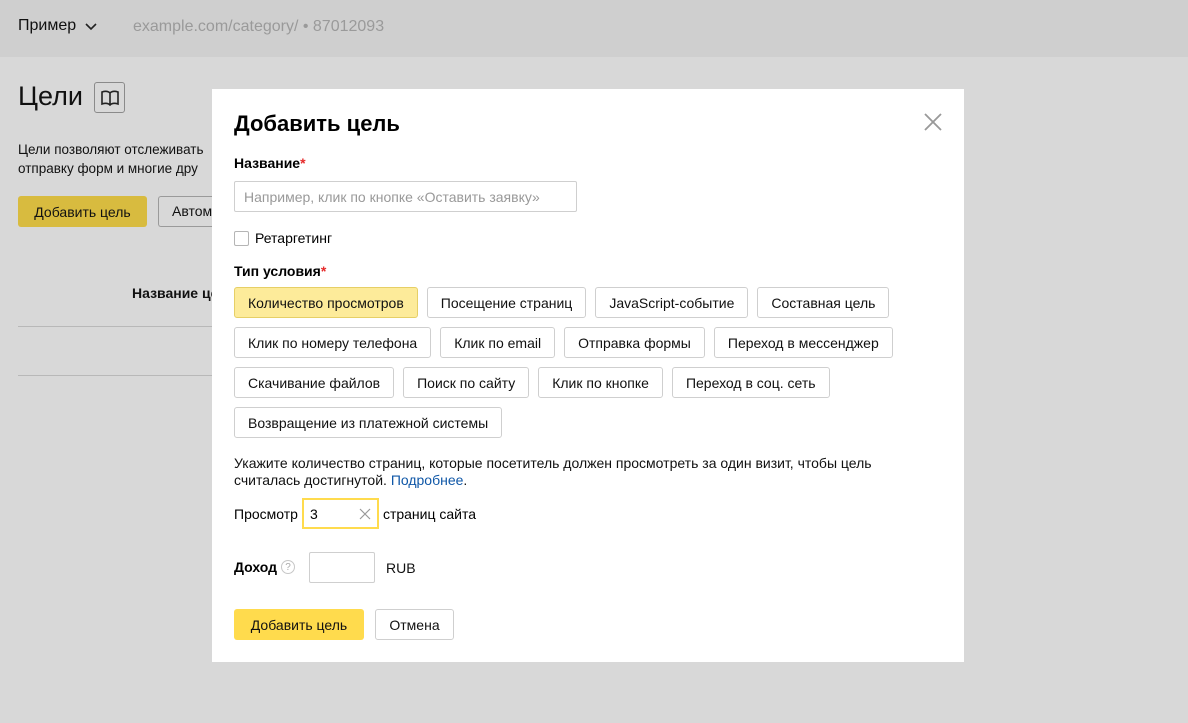  What do you see at coordinates (299, 624) in the screenshot?
I see `add-goal-button: Добавить цель` at bounding box center [299, 624].